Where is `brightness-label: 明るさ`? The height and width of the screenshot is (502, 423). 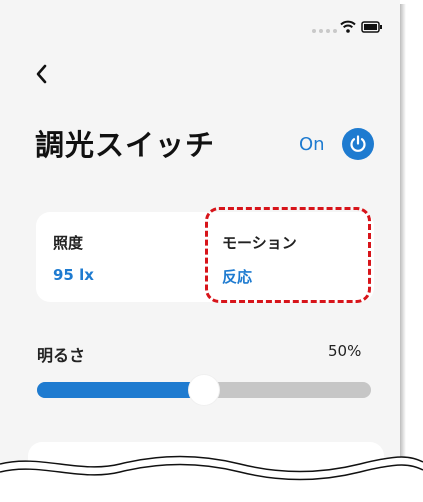
brightness-label: 明るさ is located at coordinates (61, 355).